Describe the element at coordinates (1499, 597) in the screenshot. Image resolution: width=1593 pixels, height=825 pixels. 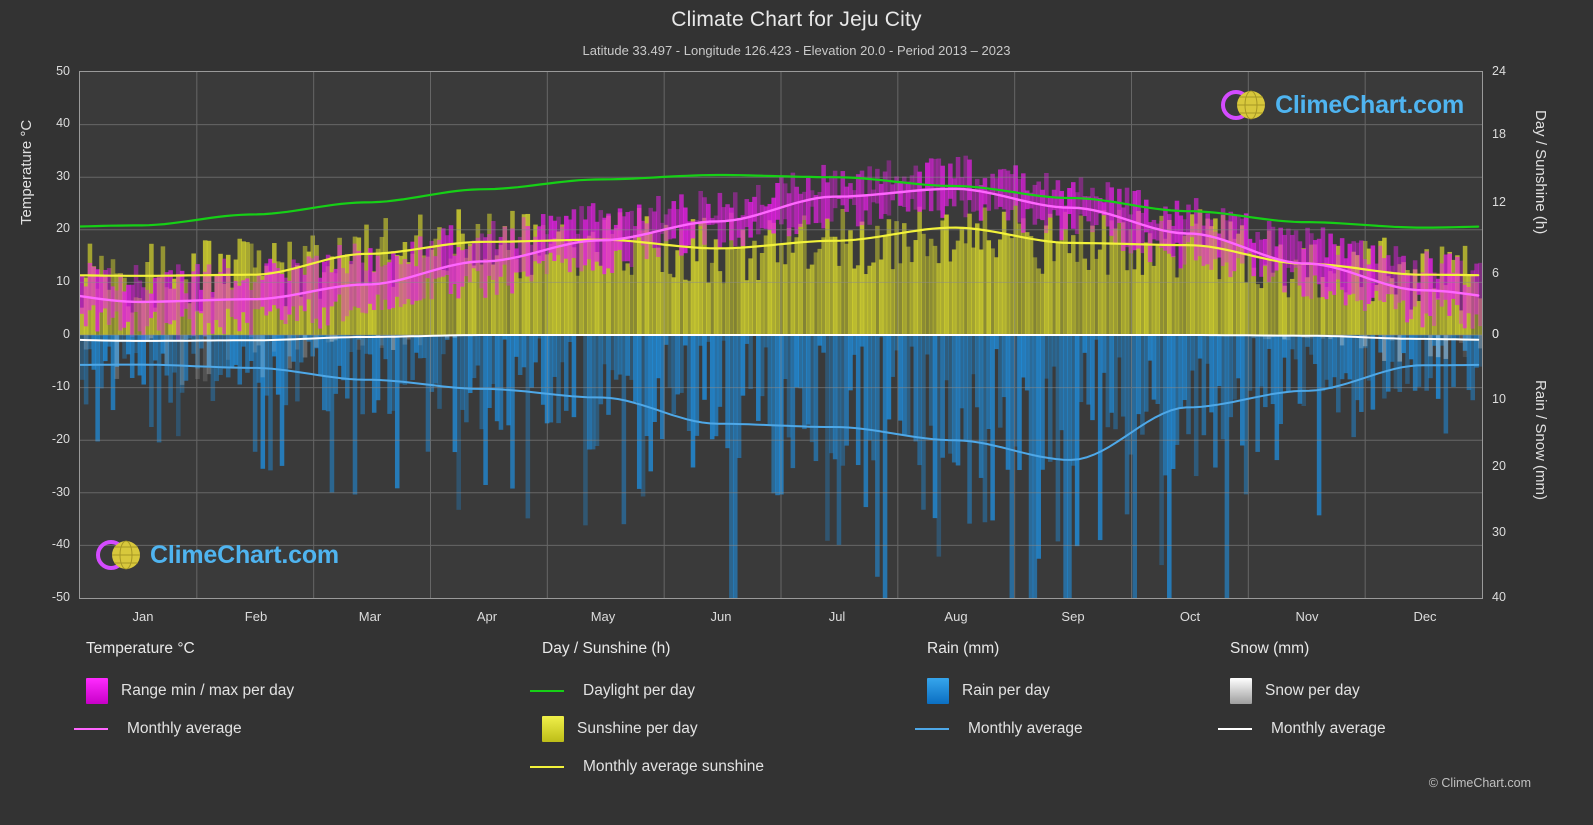
I see `y-right2-tick-40: 40` at that location.